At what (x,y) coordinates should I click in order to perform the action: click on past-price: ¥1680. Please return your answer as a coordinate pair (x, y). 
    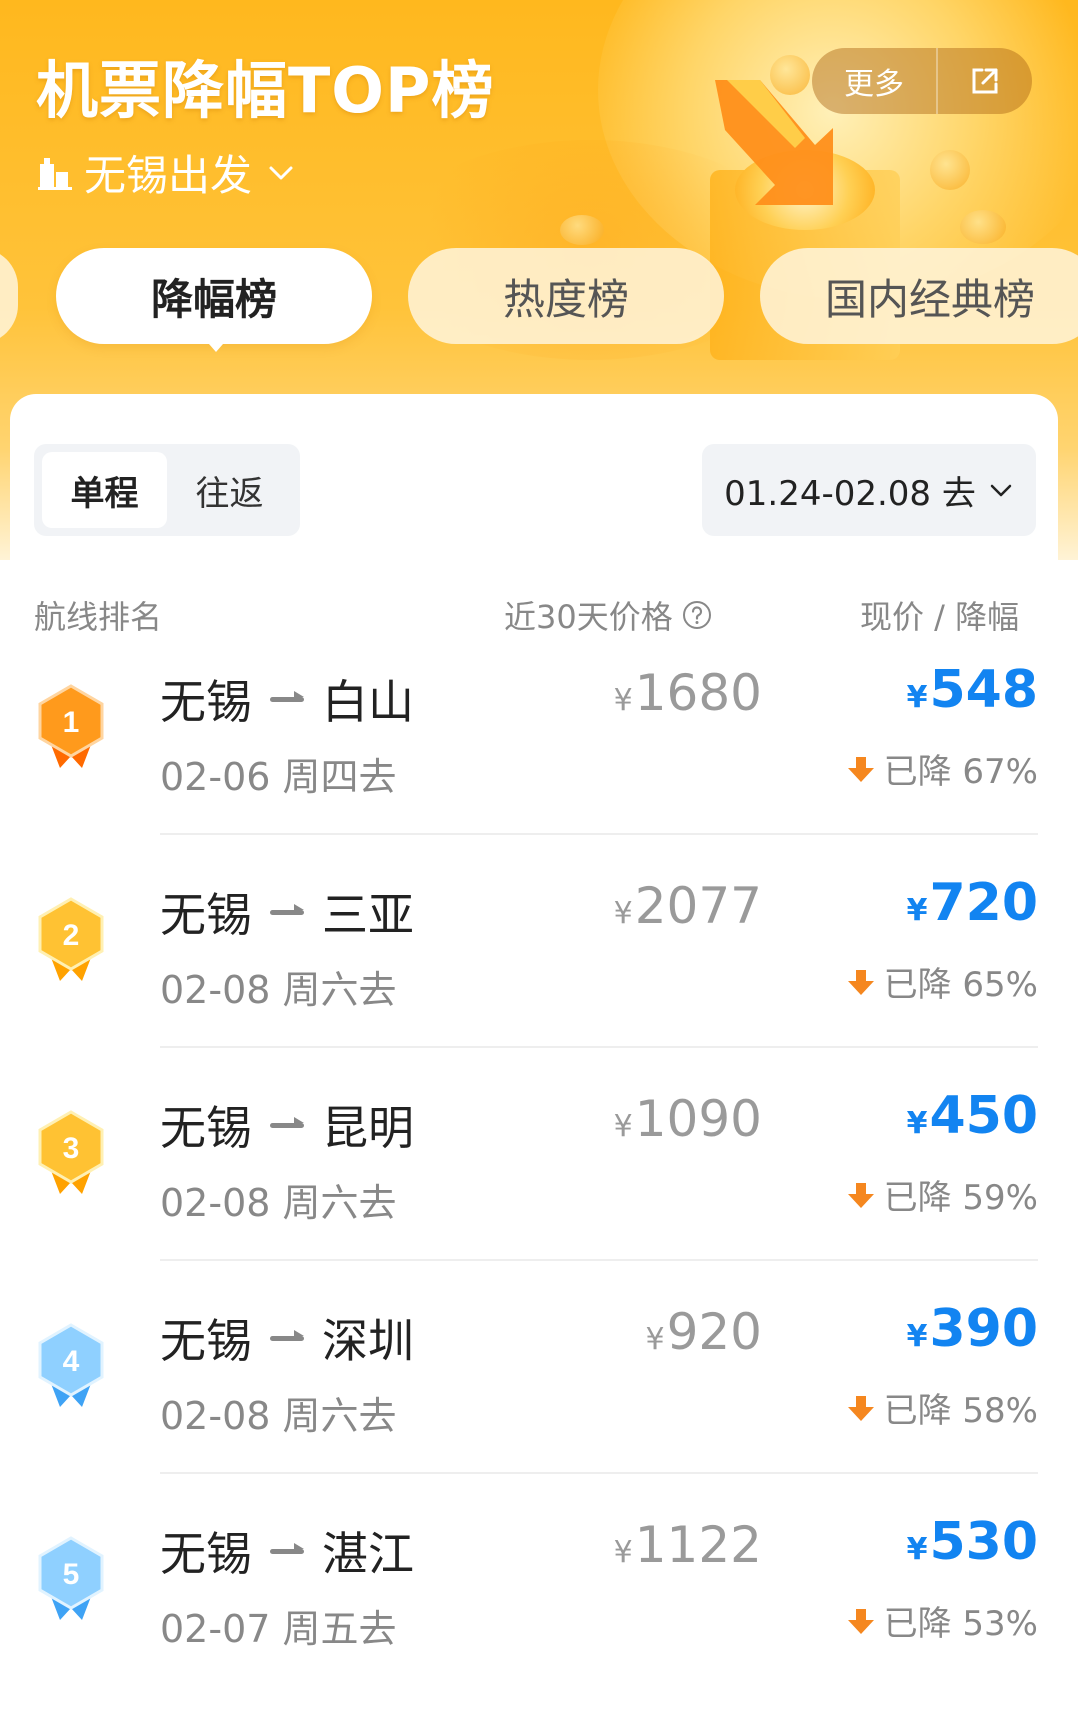
    Looking at the image, I should click on (688, 693).